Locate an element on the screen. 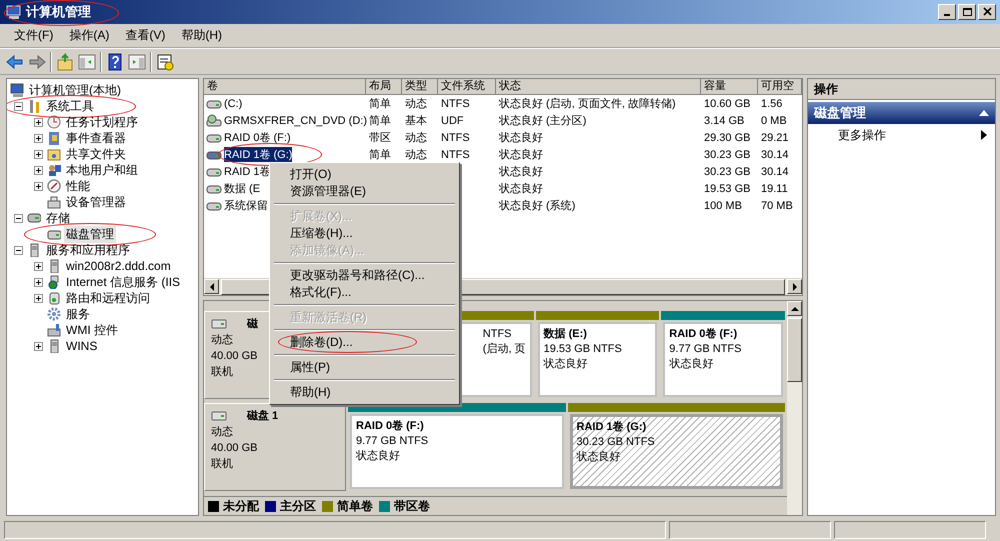  partition-size: 30.23 GB NTFS is located at coordinates (616, 442).